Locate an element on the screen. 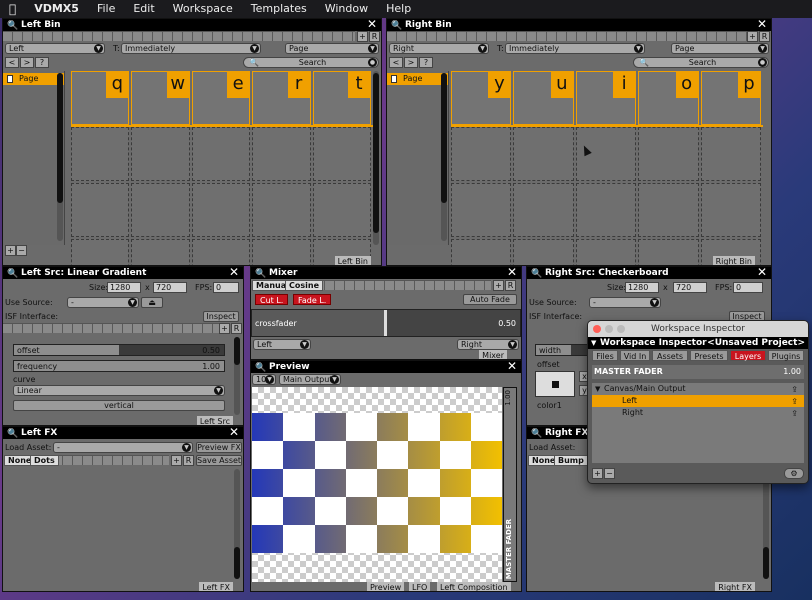 This screenshot has height=600, width=812. close-window-icon is located at coordinates (597, 329).